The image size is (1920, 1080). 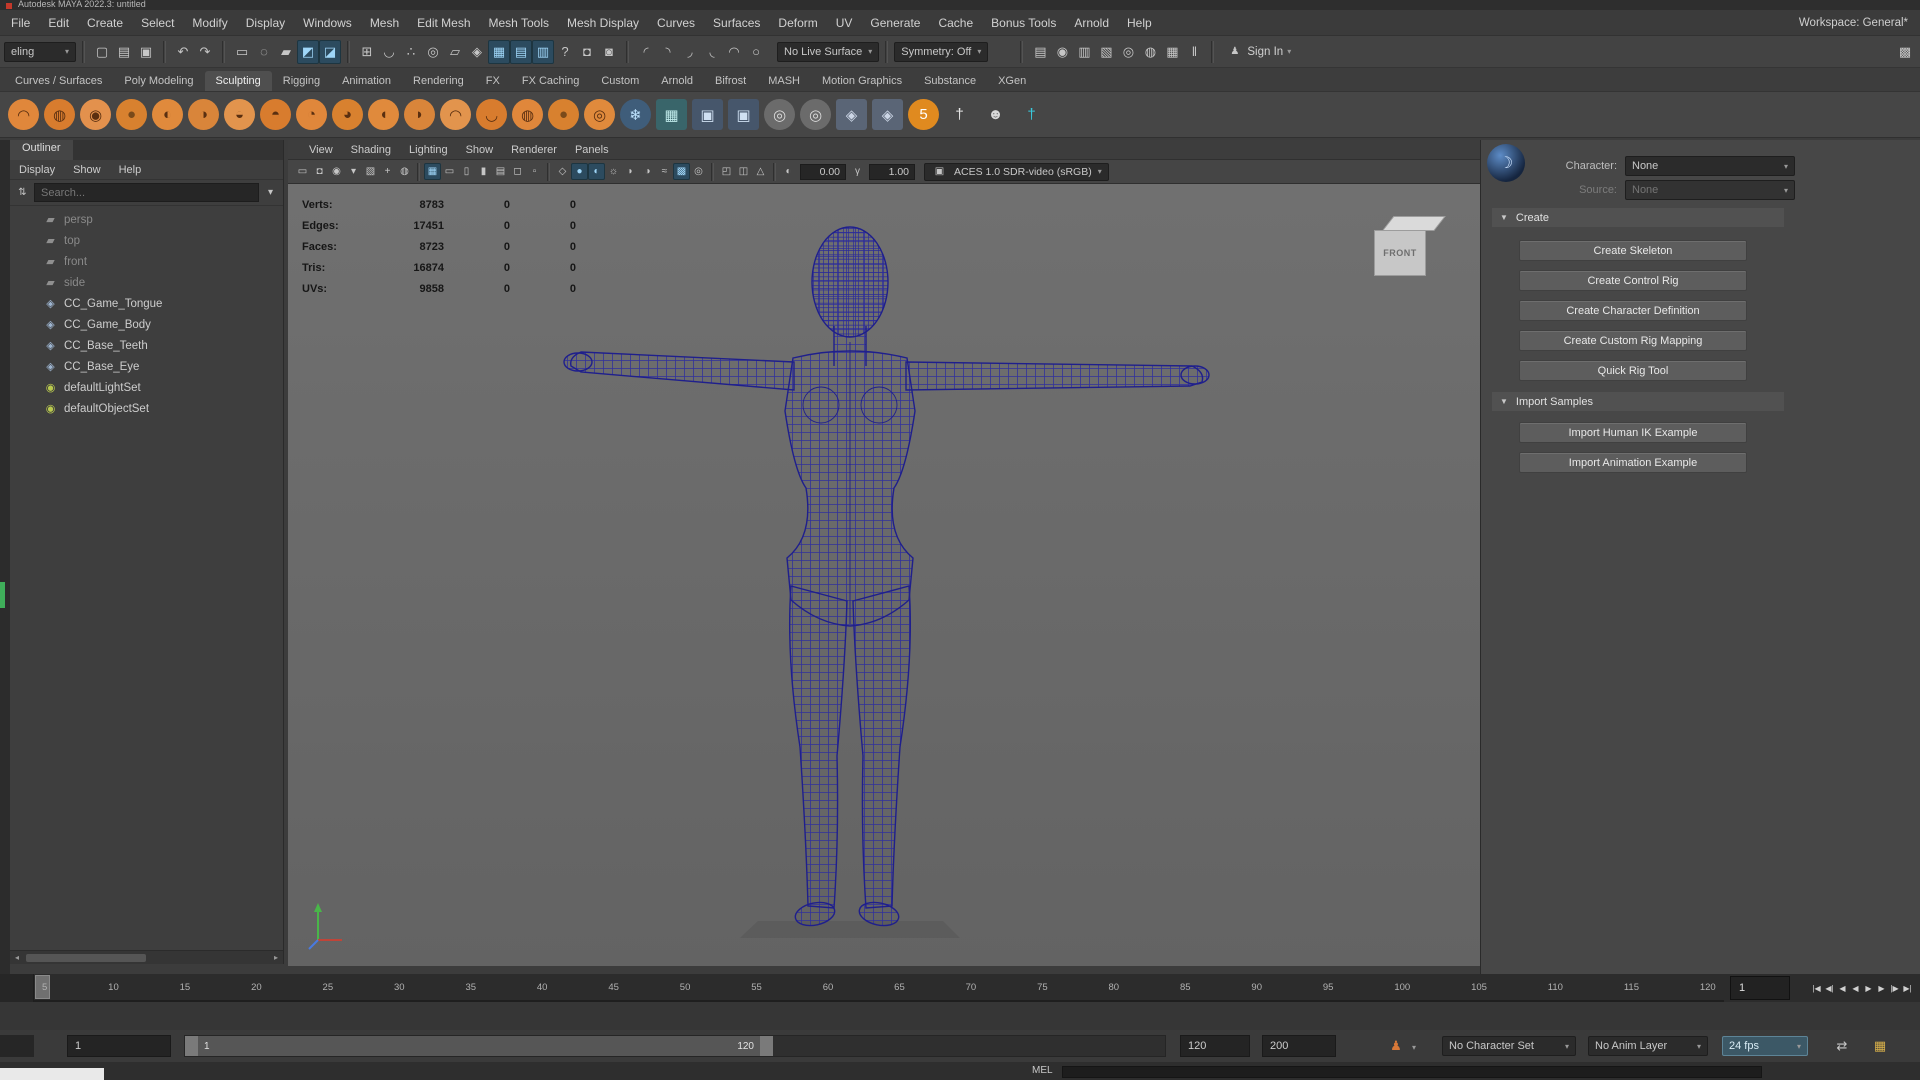 I want to click on shelf-tab: Bifrost, so click(x=730, y=81).